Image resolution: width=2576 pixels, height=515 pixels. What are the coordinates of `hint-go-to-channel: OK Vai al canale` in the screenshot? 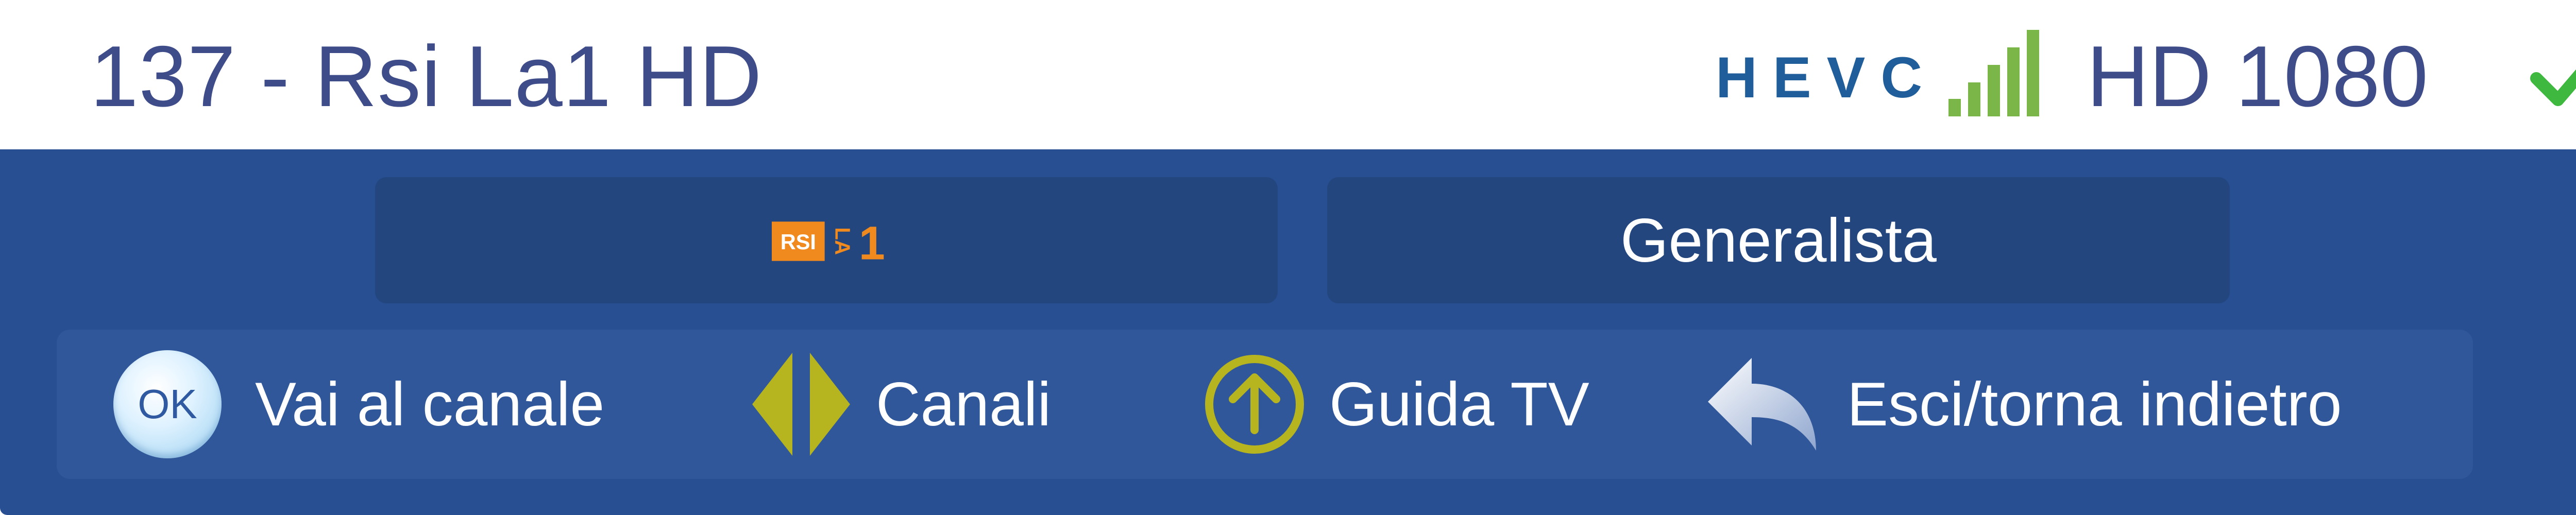 It's located at (358, 404).